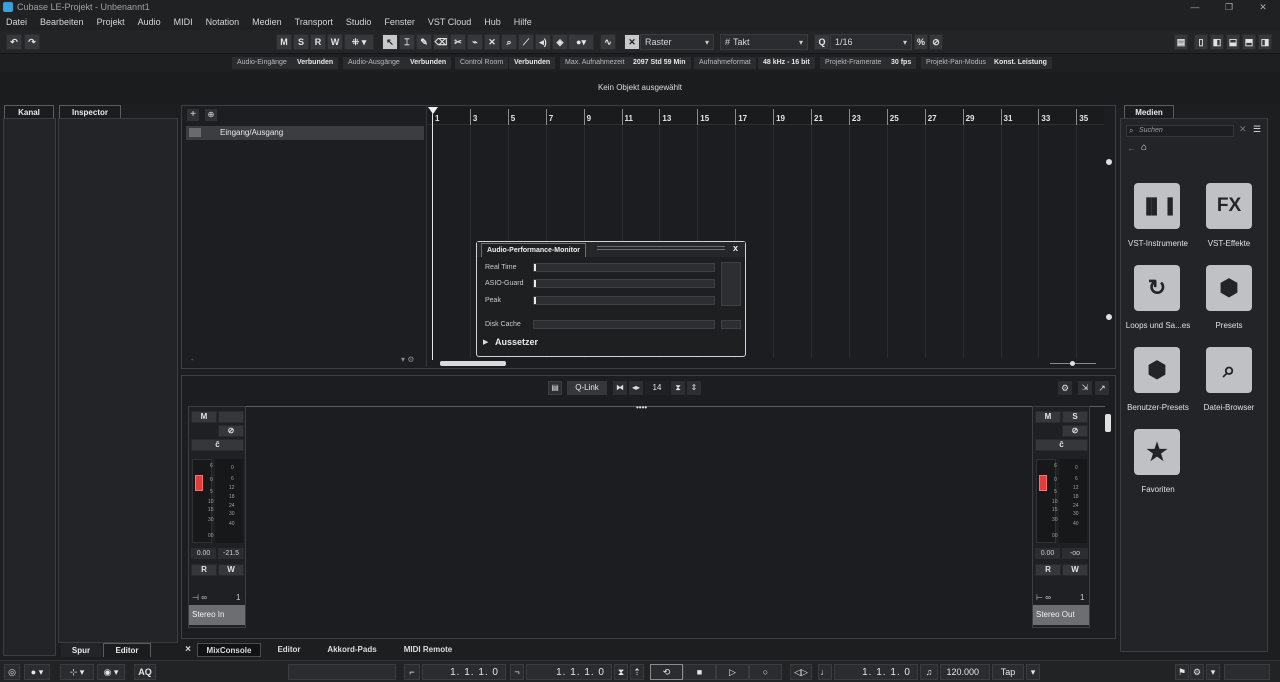 This screenshot has width=1280, height=682. I want to click on menu-hub: Hub, so click(493, 22).